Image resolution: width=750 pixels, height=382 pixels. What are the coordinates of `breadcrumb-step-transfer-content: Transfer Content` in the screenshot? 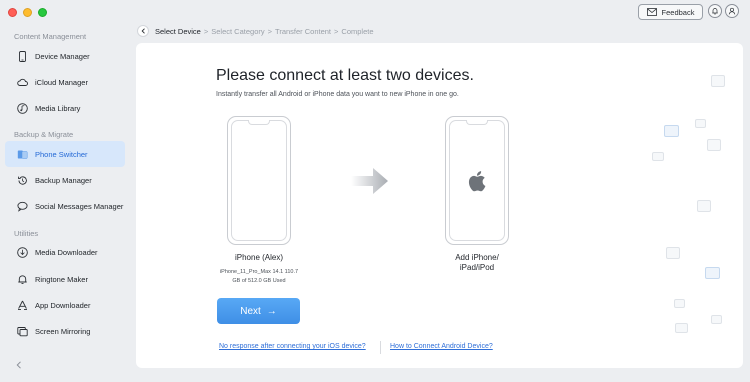 It's located at (303, 31).